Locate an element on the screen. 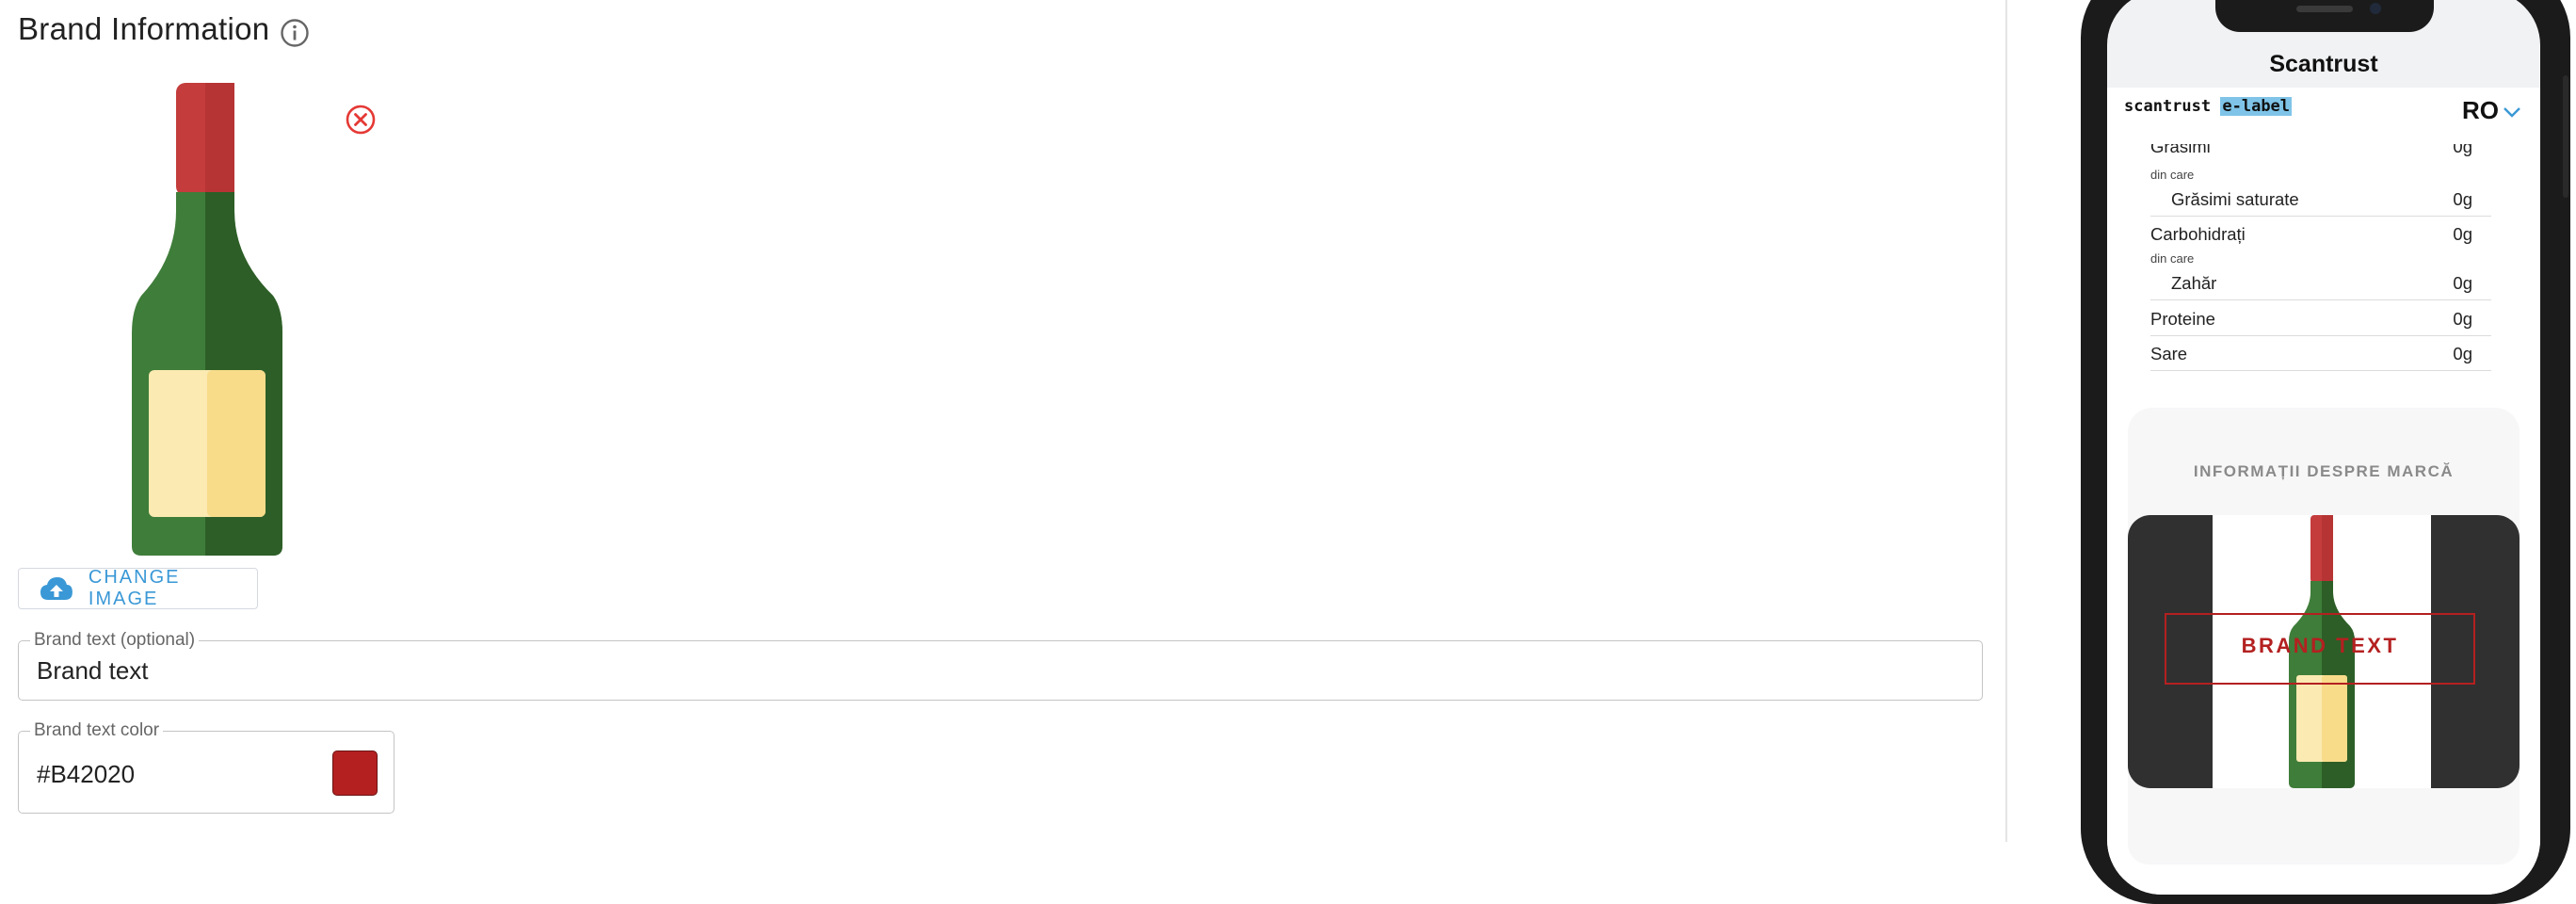 This screenshot has width=2576, height=904. nutrition-name: Sare is located at coordinates (2169, 353).